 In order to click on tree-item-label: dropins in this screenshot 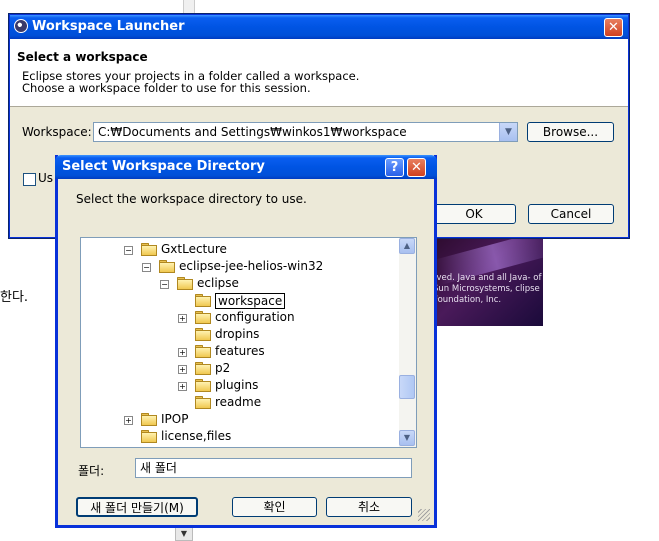, I will do `click(237, 334)`.